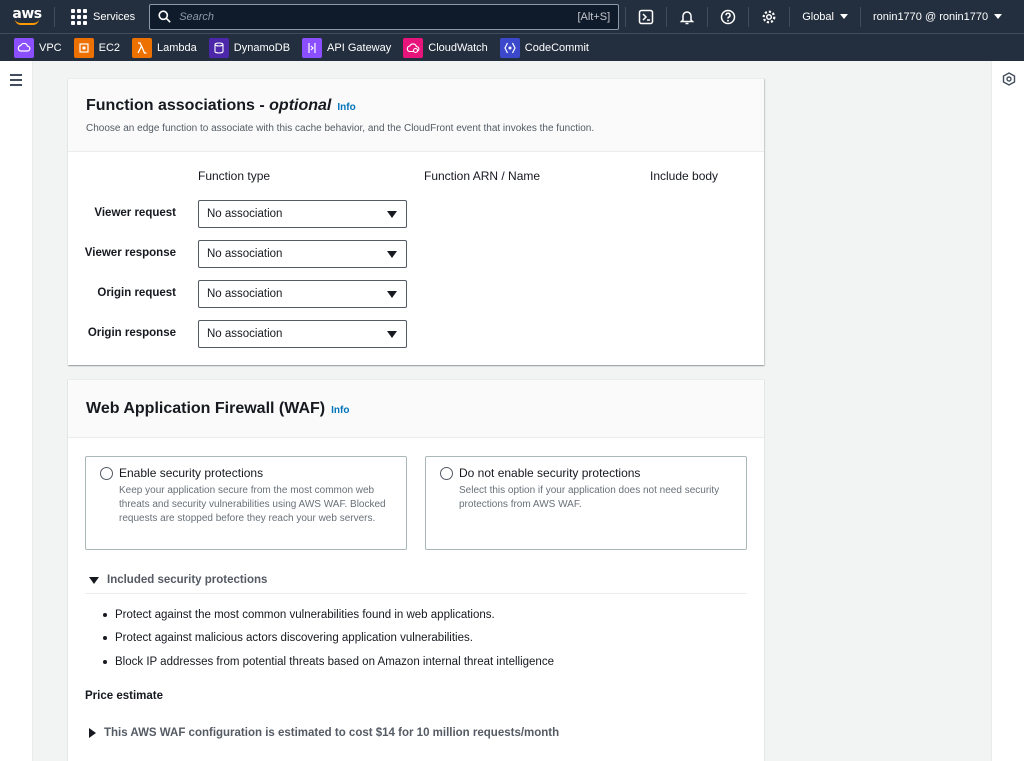 Image resolution: width=1024 pixels, height=761 pixels. I want to click on help-icon, so click(728, 16).